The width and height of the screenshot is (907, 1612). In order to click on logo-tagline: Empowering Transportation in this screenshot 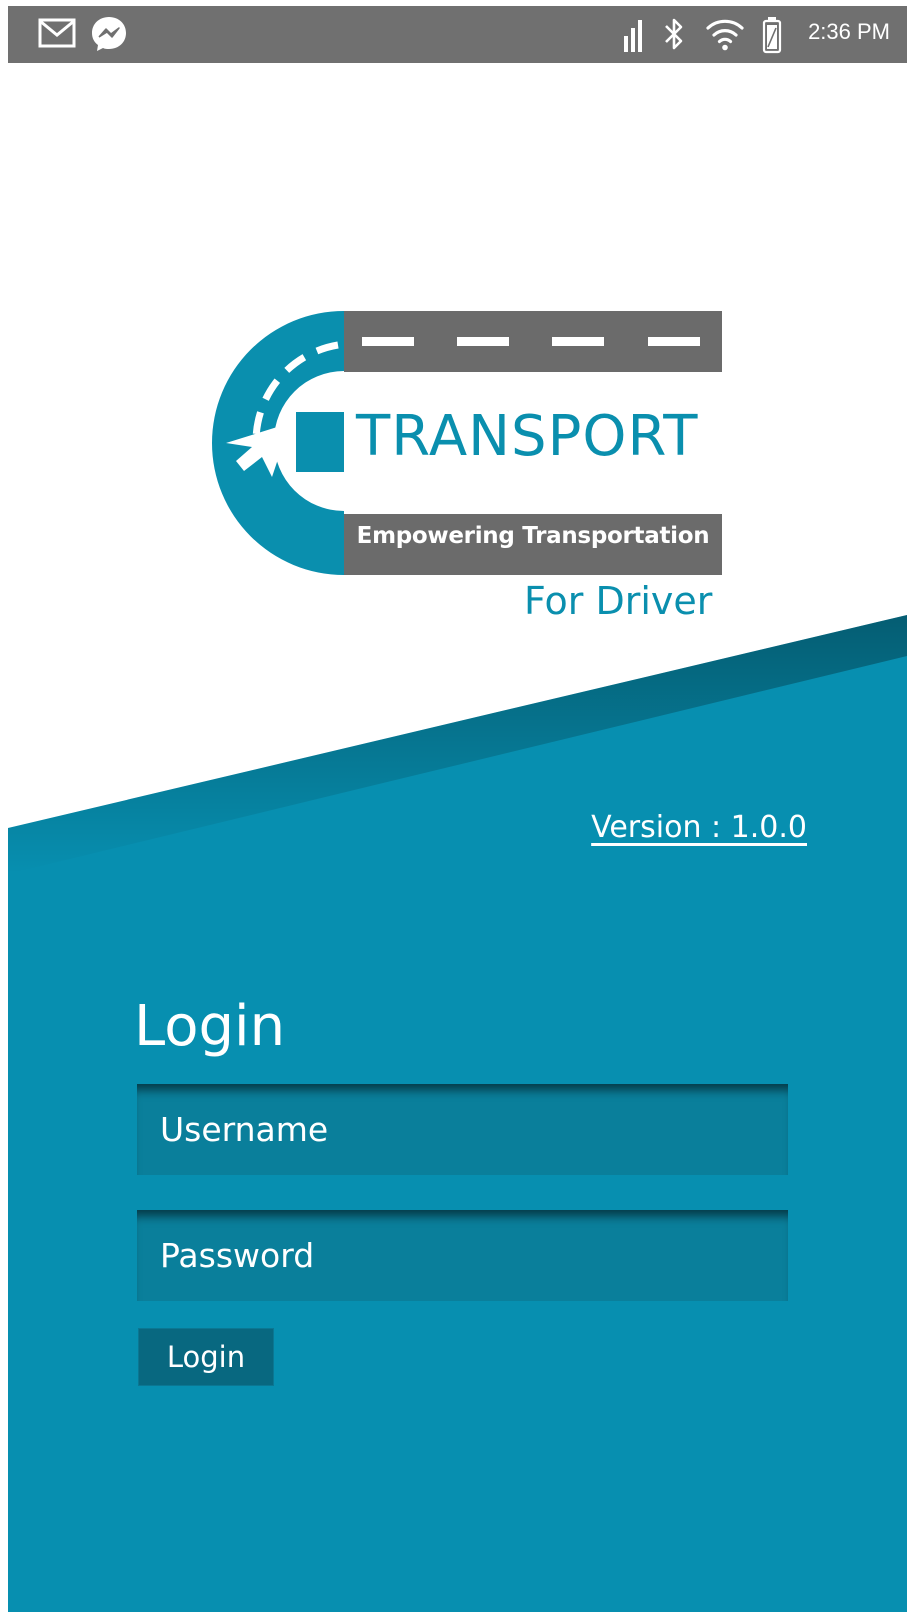, I will do `click(533, 536)`.